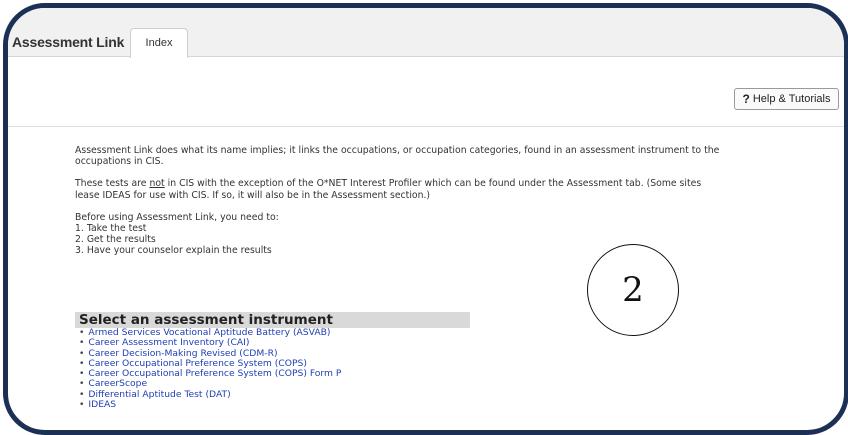  What do you see at coordinates (111, 229) in the screenshot?
I see `step-item: 1. Take the test` at bounding box center [111, 229].